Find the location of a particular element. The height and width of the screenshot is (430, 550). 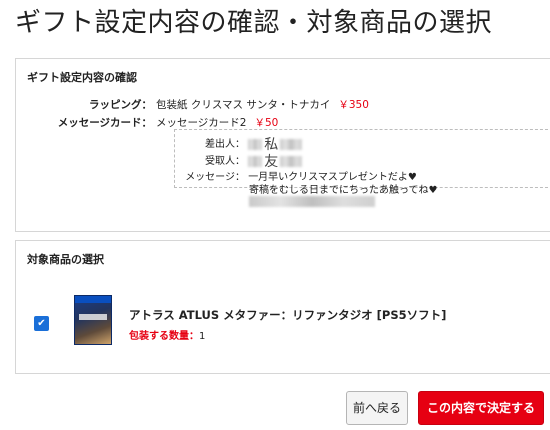

message-line-2: 寄稿をむしる日までにちったあ触ってね is located at coordinates (339, 190).